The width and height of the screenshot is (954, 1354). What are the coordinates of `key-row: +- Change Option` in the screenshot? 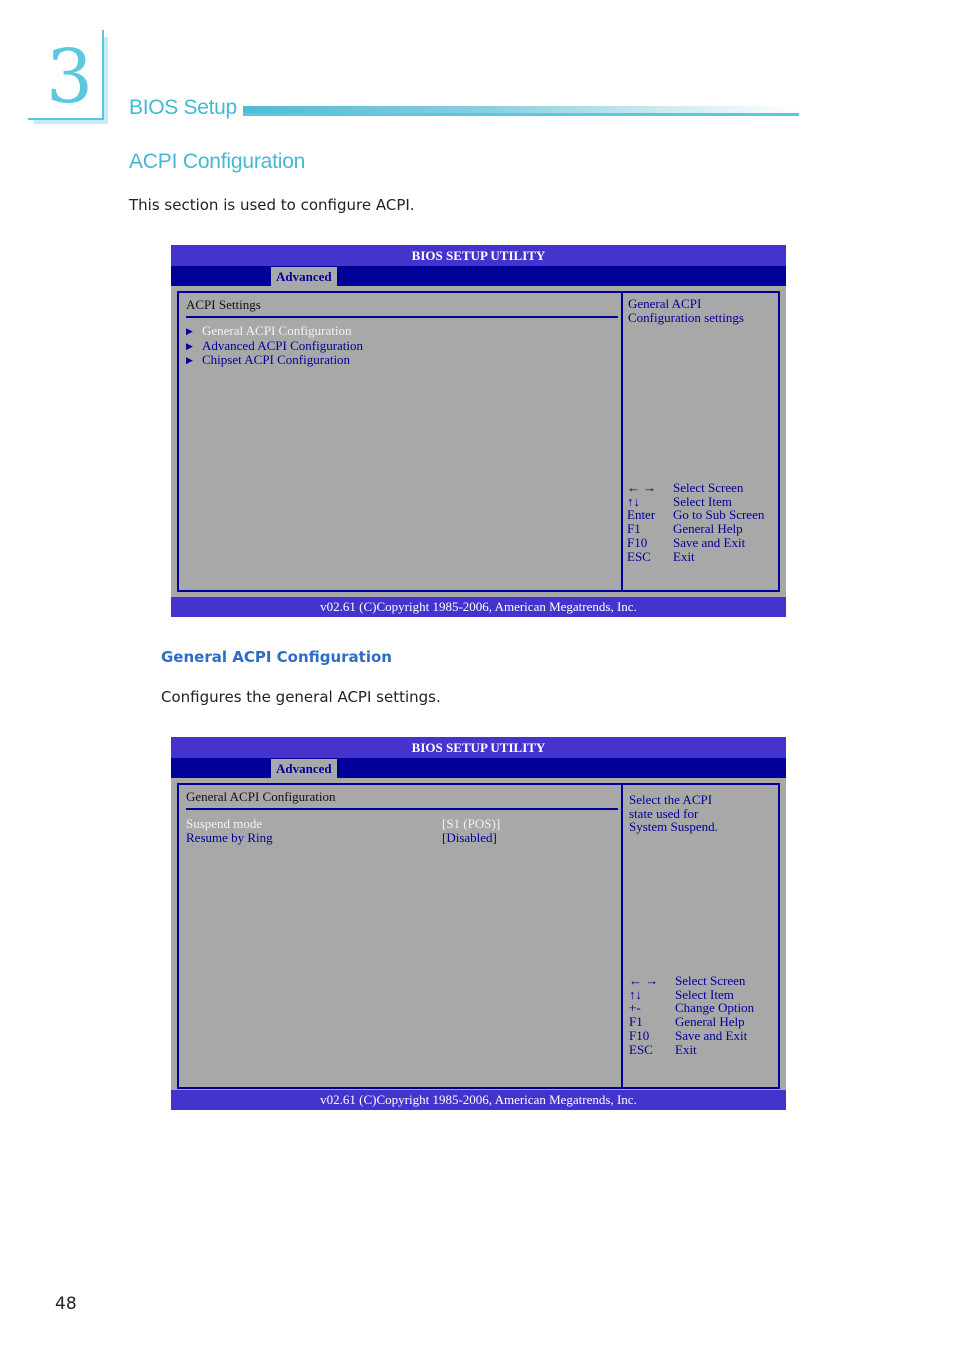 It's located at (691, 1008).